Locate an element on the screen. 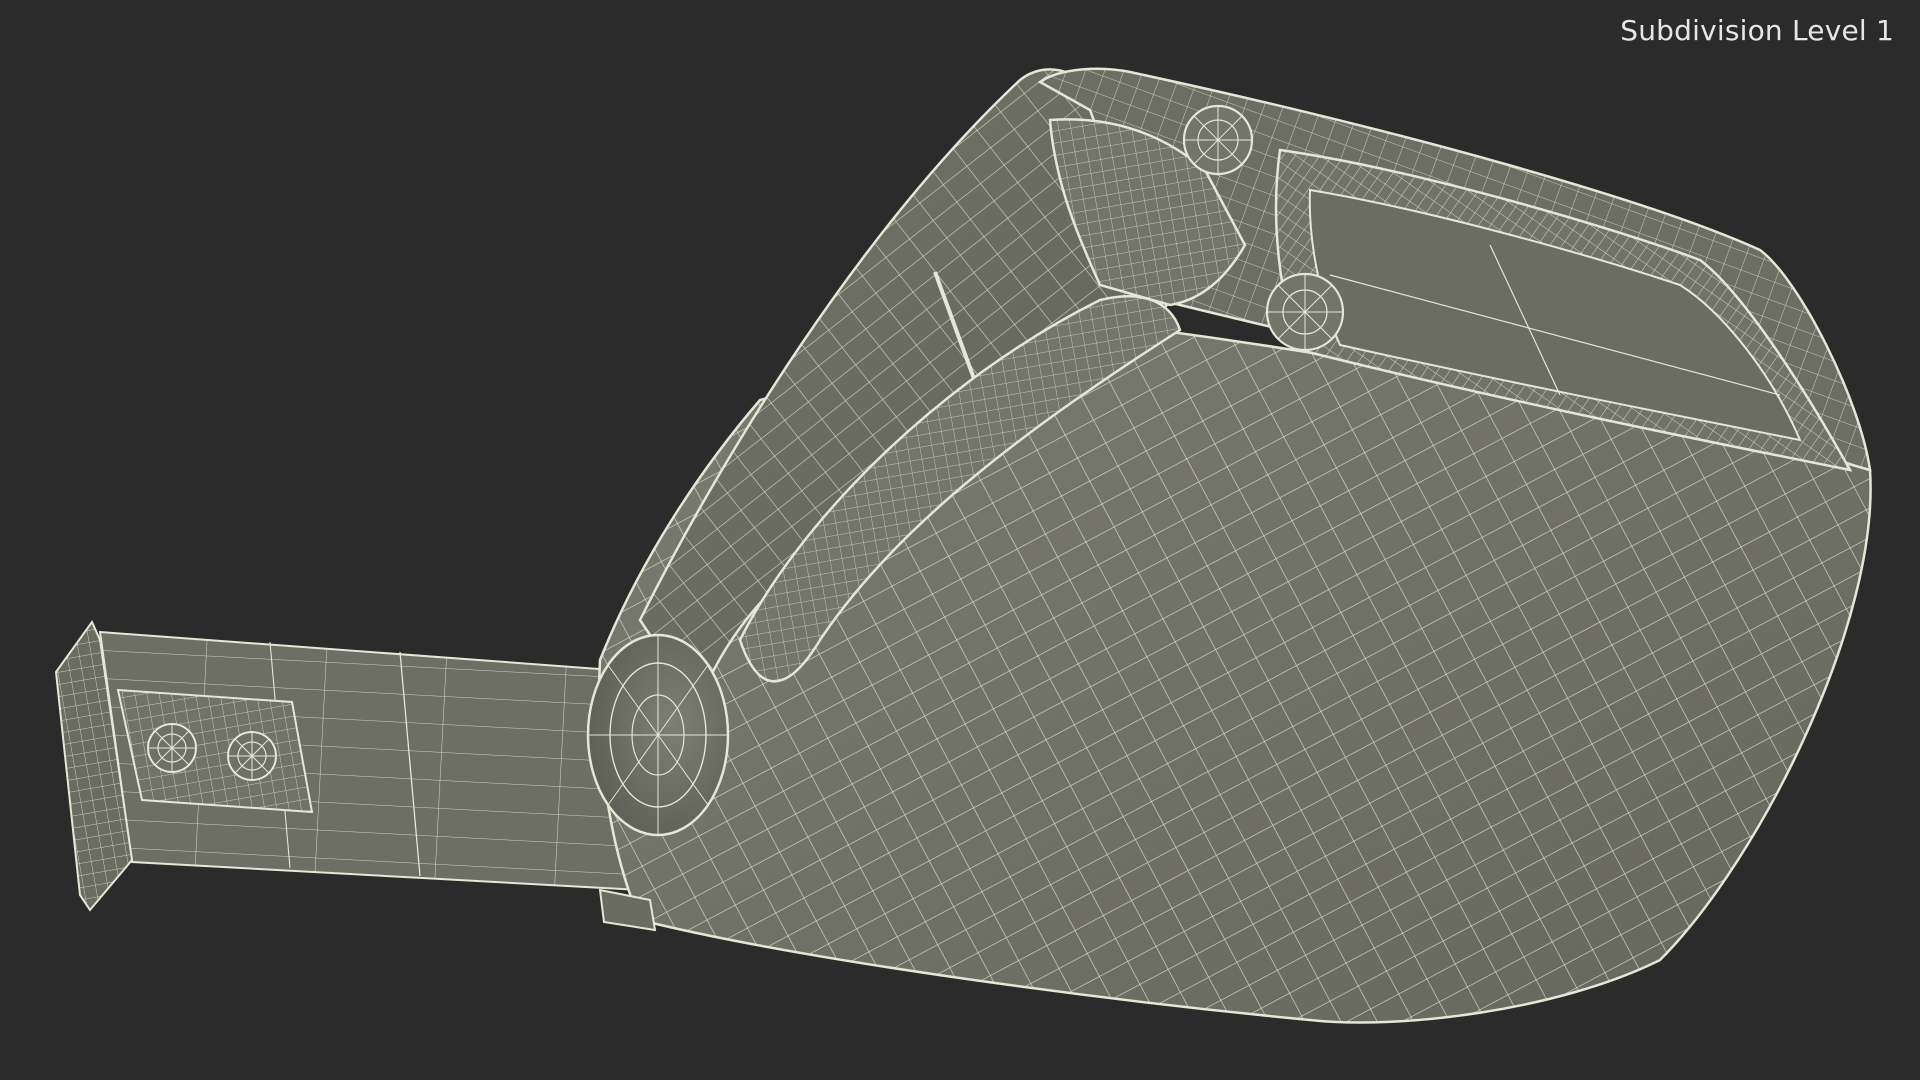 The width and height of the screenshot is (1920, 1080). subdivision-level-label: Subdivision Level 1 is located at coordinates (1757, 30).